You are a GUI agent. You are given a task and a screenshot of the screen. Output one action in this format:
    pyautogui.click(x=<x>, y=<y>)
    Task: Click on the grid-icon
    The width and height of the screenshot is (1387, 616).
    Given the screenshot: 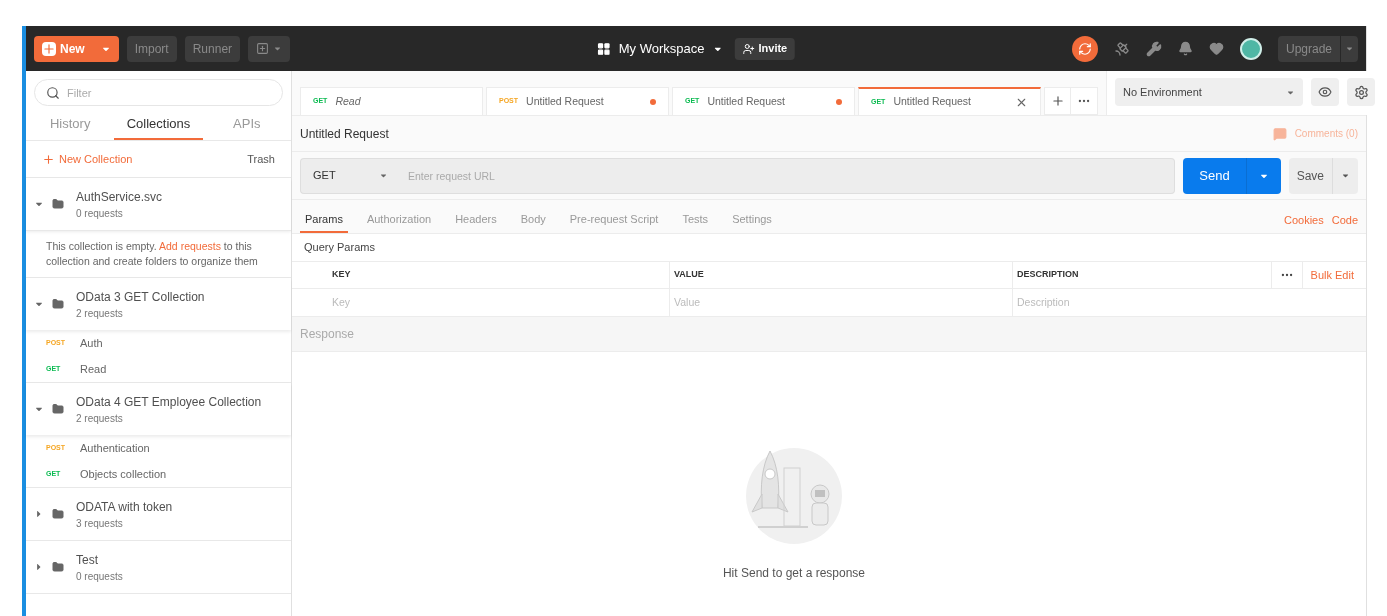 What is the action you would take?
    pyautogui.click(x=603, y=48)
    